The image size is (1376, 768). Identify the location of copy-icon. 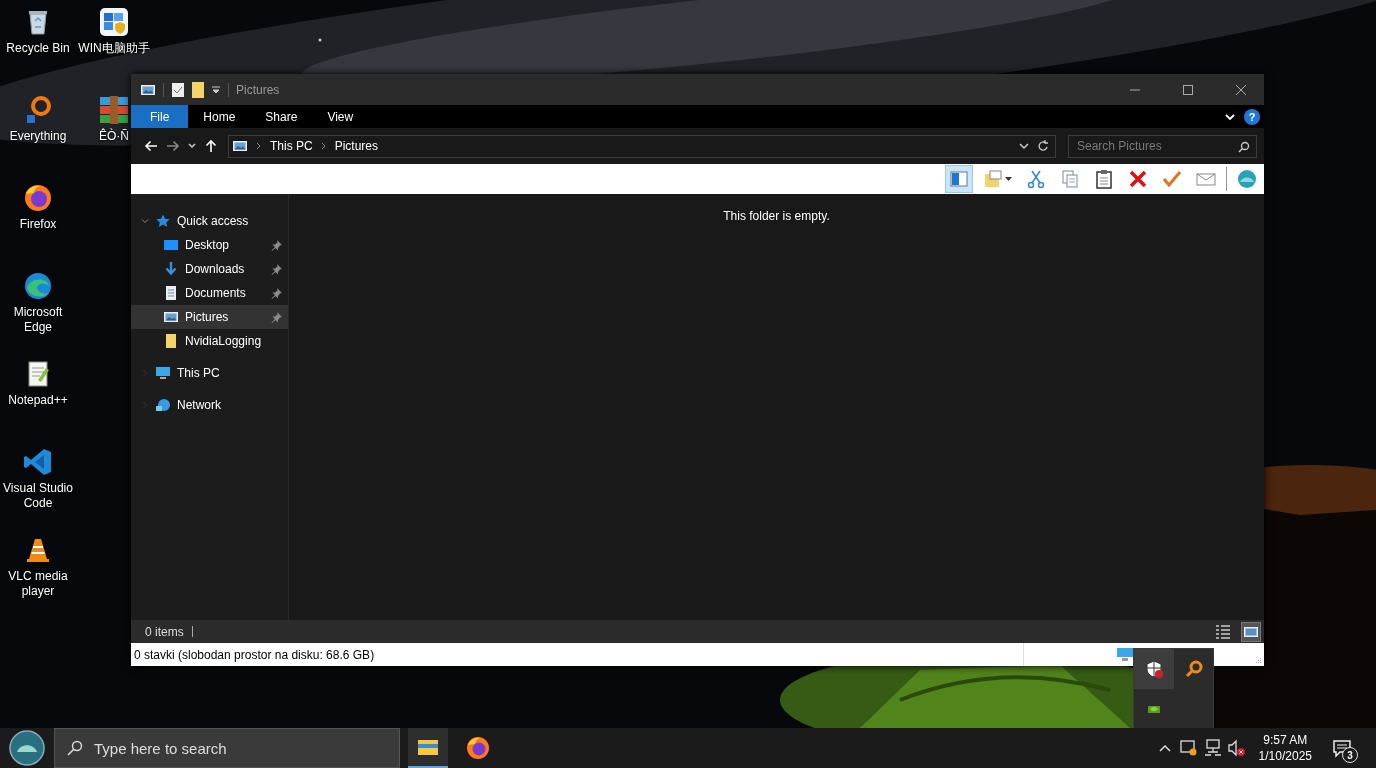
(1070, 179).